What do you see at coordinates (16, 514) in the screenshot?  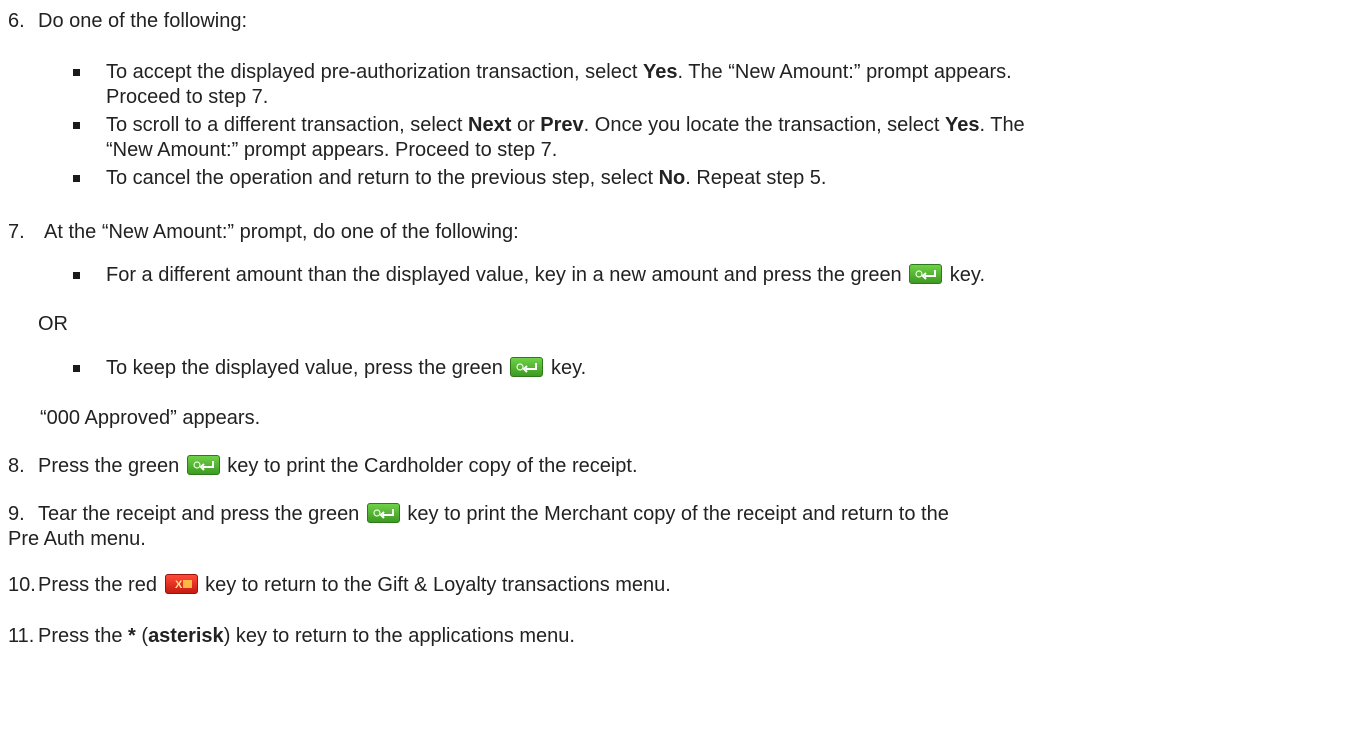 I see `step-number: 9.` at bounding box center [16, 514].